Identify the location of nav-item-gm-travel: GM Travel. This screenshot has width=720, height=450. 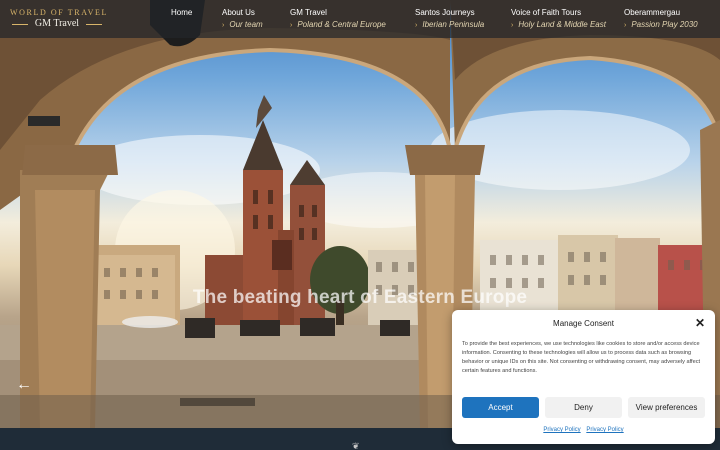
(308, 12).